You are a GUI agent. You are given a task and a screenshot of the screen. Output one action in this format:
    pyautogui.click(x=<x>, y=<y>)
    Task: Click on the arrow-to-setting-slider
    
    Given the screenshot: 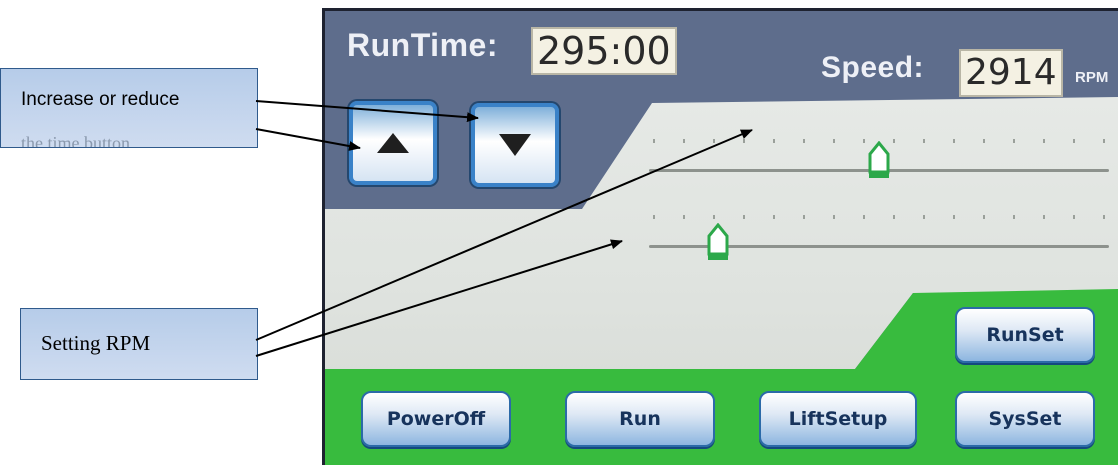 What is the action you would take?
    pyautogui.click(x=439, y=298)
    